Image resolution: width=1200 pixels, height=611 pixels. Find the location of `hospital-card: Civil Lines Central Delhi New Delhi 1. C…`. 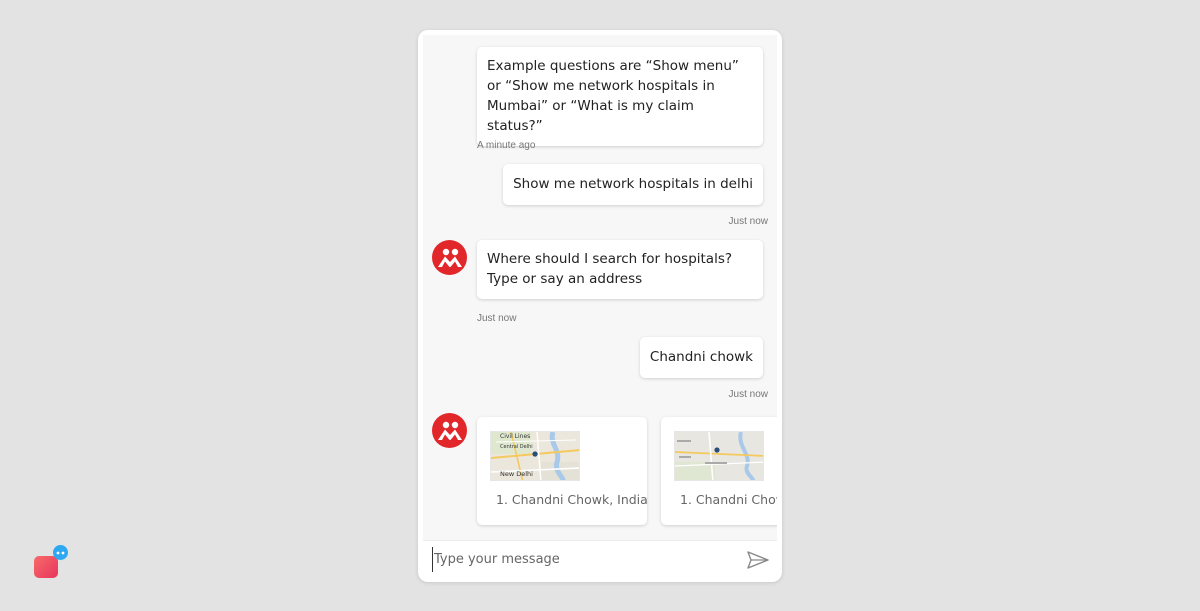

hospital-card: Civil Lines Central Delhi New Delhi 1. C… is located at coordinates (562, 471).